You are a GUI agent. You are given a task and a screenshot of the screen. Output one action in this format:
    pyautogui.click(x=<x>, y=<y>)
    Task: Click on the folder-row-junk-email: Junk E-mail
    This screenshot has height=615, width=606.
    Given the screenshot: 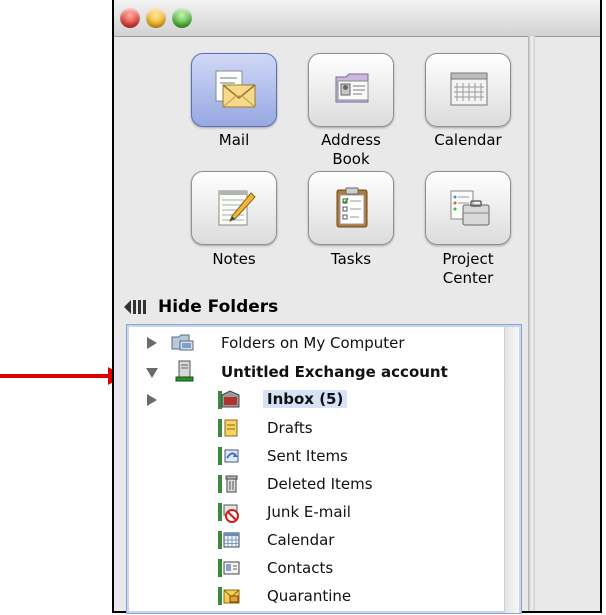 What is the action you would take?
    pyautogui.click(x=314, y=512)
    